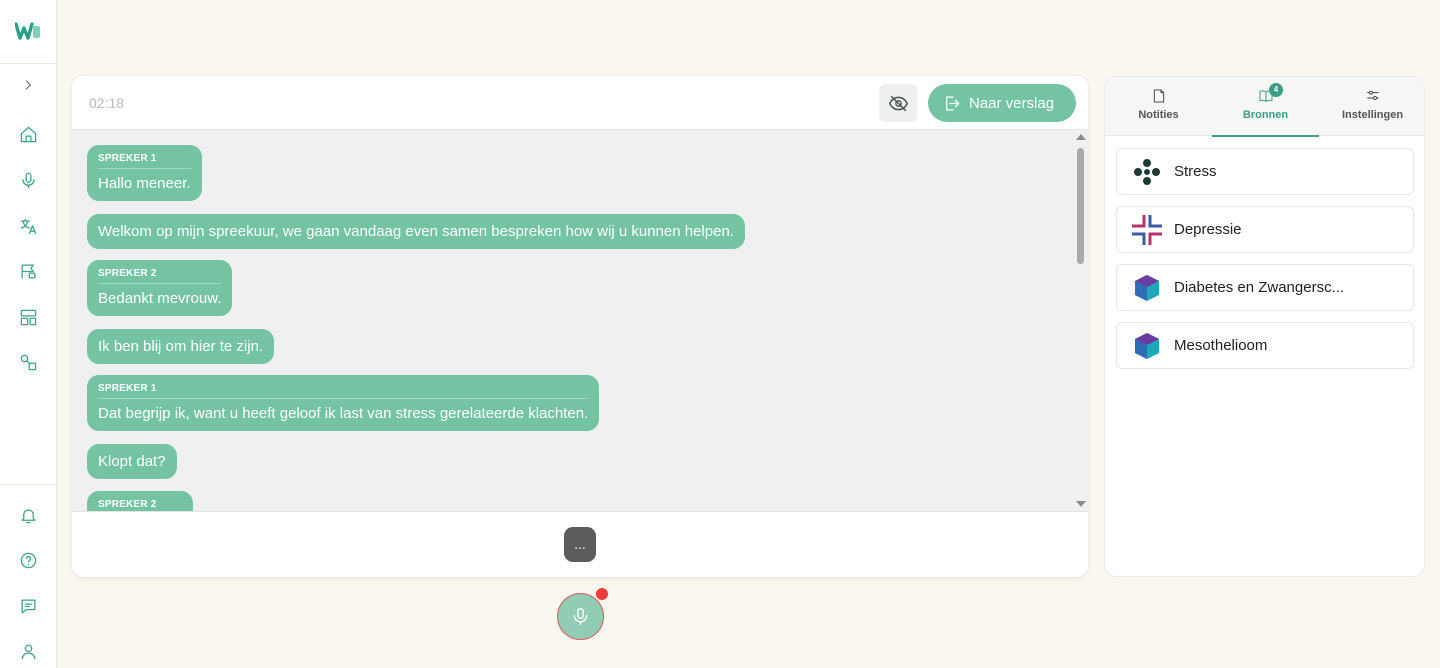 The height and width of the screenshot is (668, 1440). Describe the element at coordinates (1159, 96) in the screenshot. I see `note-icon` at that location.